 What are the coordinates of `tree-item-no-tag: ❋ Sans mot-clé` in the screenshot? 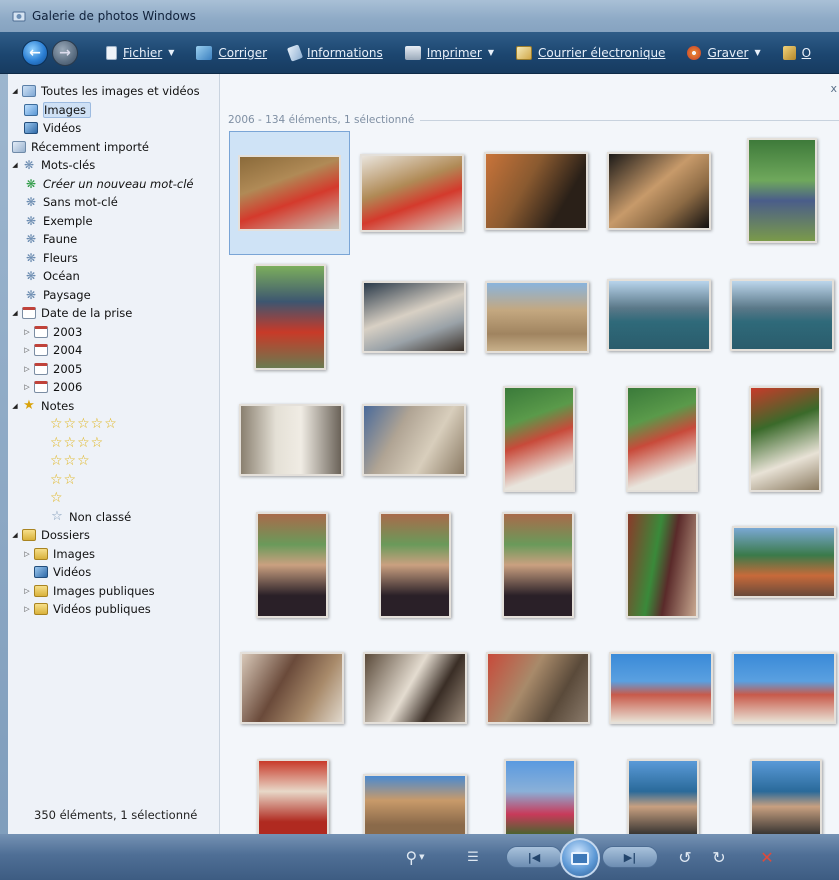 It's located at (113, 202).